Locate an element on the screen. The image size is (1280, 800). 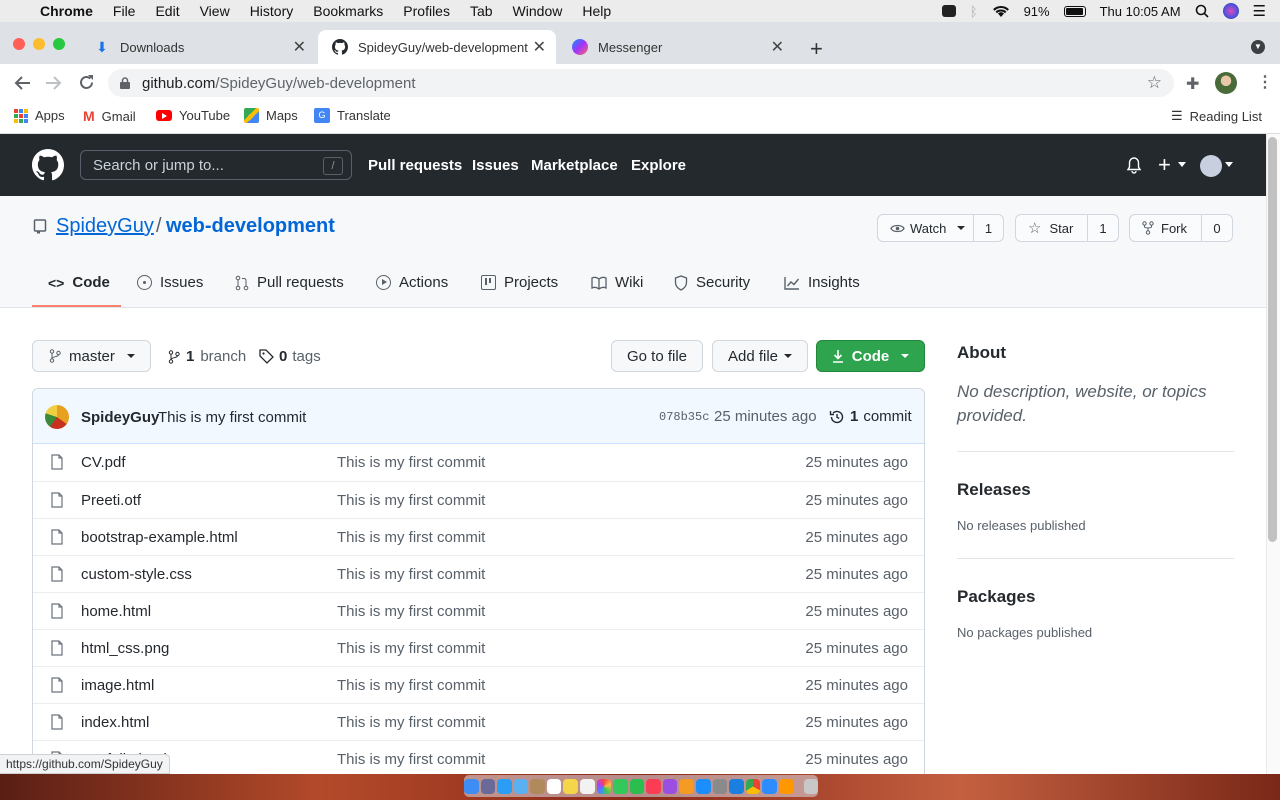
menu-edit: Edit is located at coordinates (167, 11).